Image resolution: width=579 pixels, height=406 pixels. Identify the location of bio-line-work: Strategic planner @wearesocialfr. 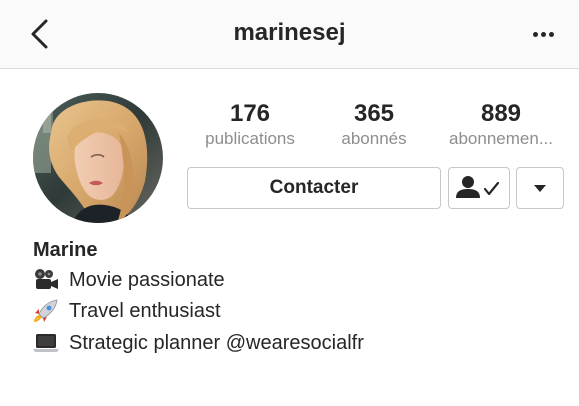
(198, 343).